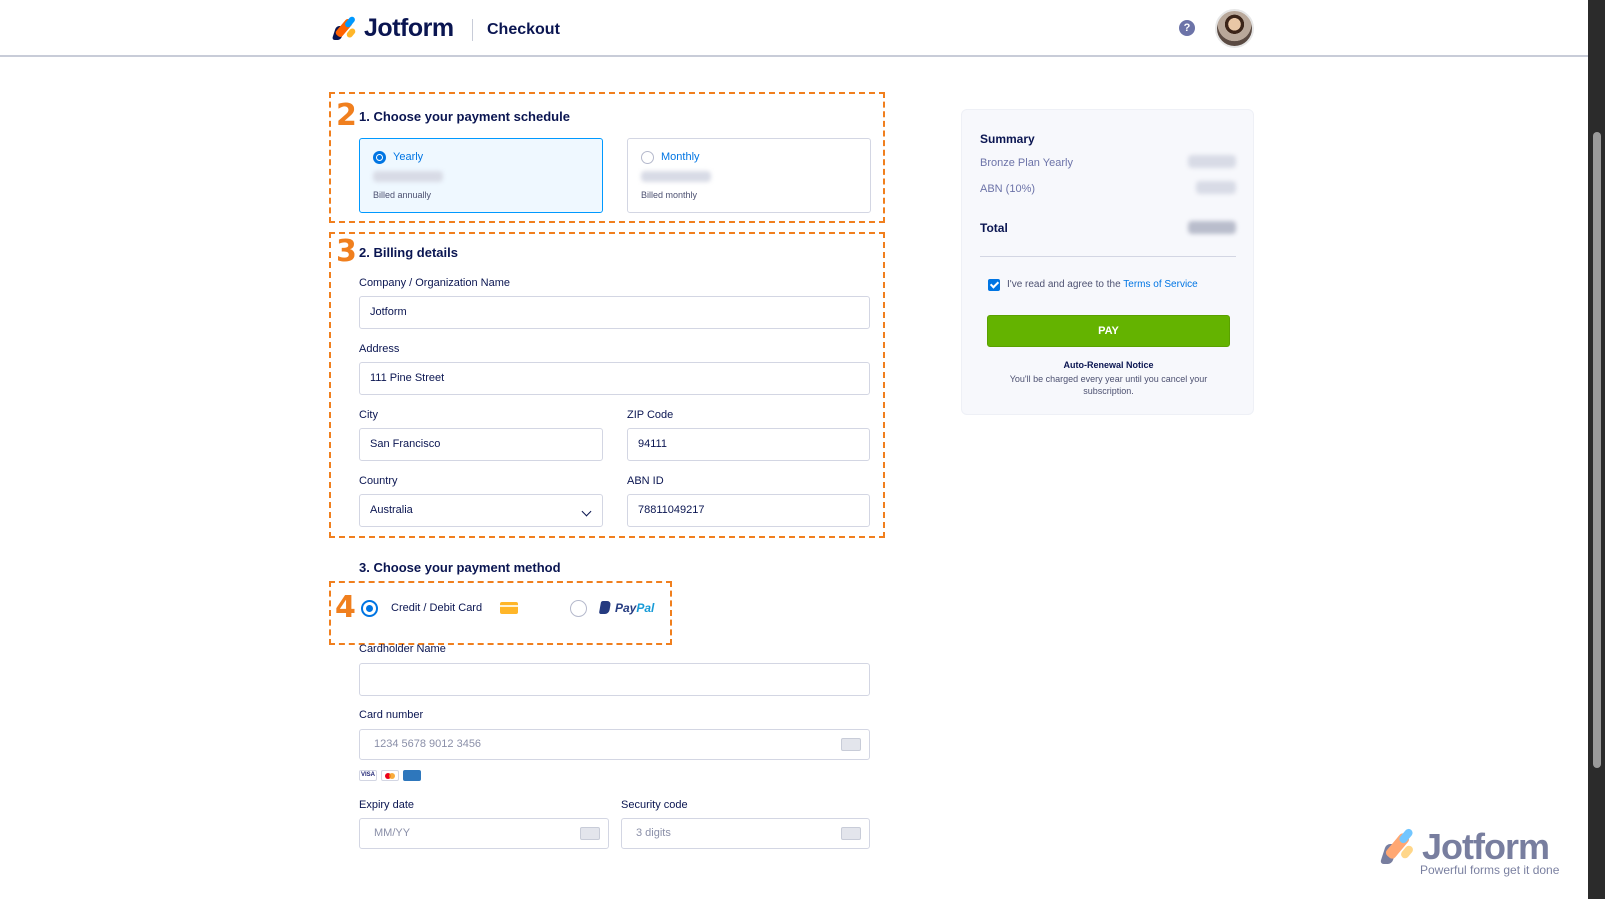 Image resolution: width=1605 pixels, height=899 pixels. Describe the element at coordinates (605, 607) in the screenshot. I see `paypal-icon` at that location.